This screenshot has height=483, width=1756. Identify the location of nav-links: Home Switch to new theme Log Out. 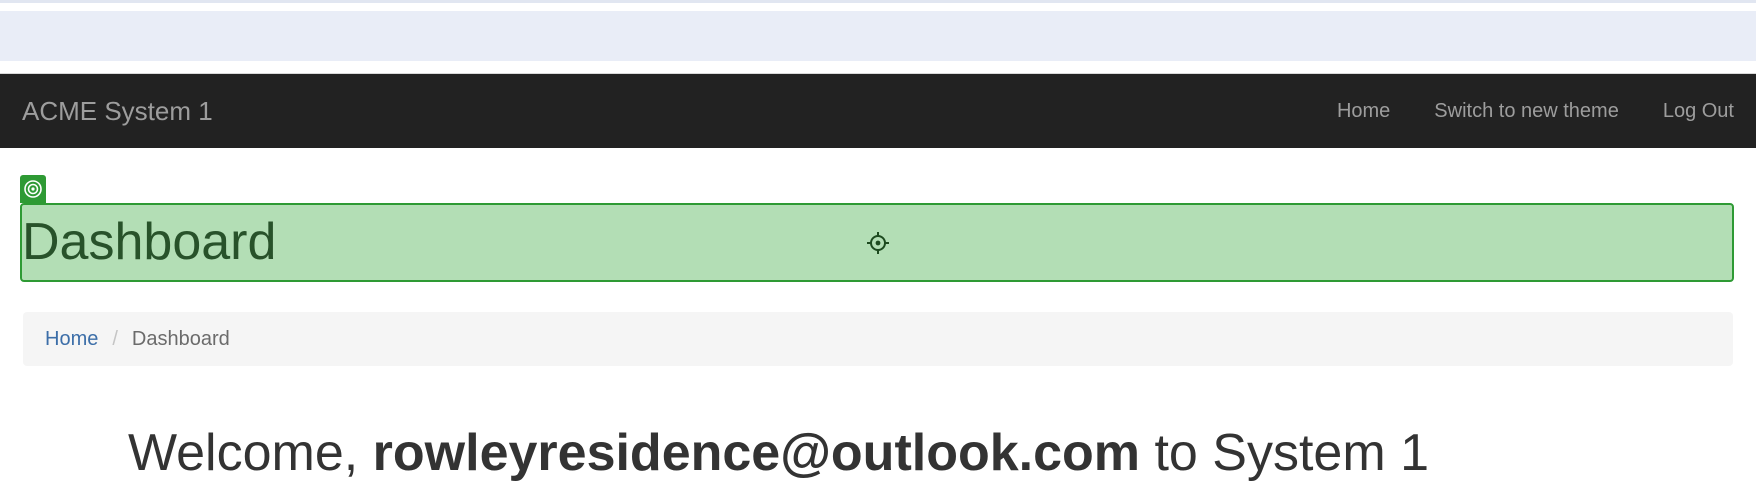
(1535, 111).